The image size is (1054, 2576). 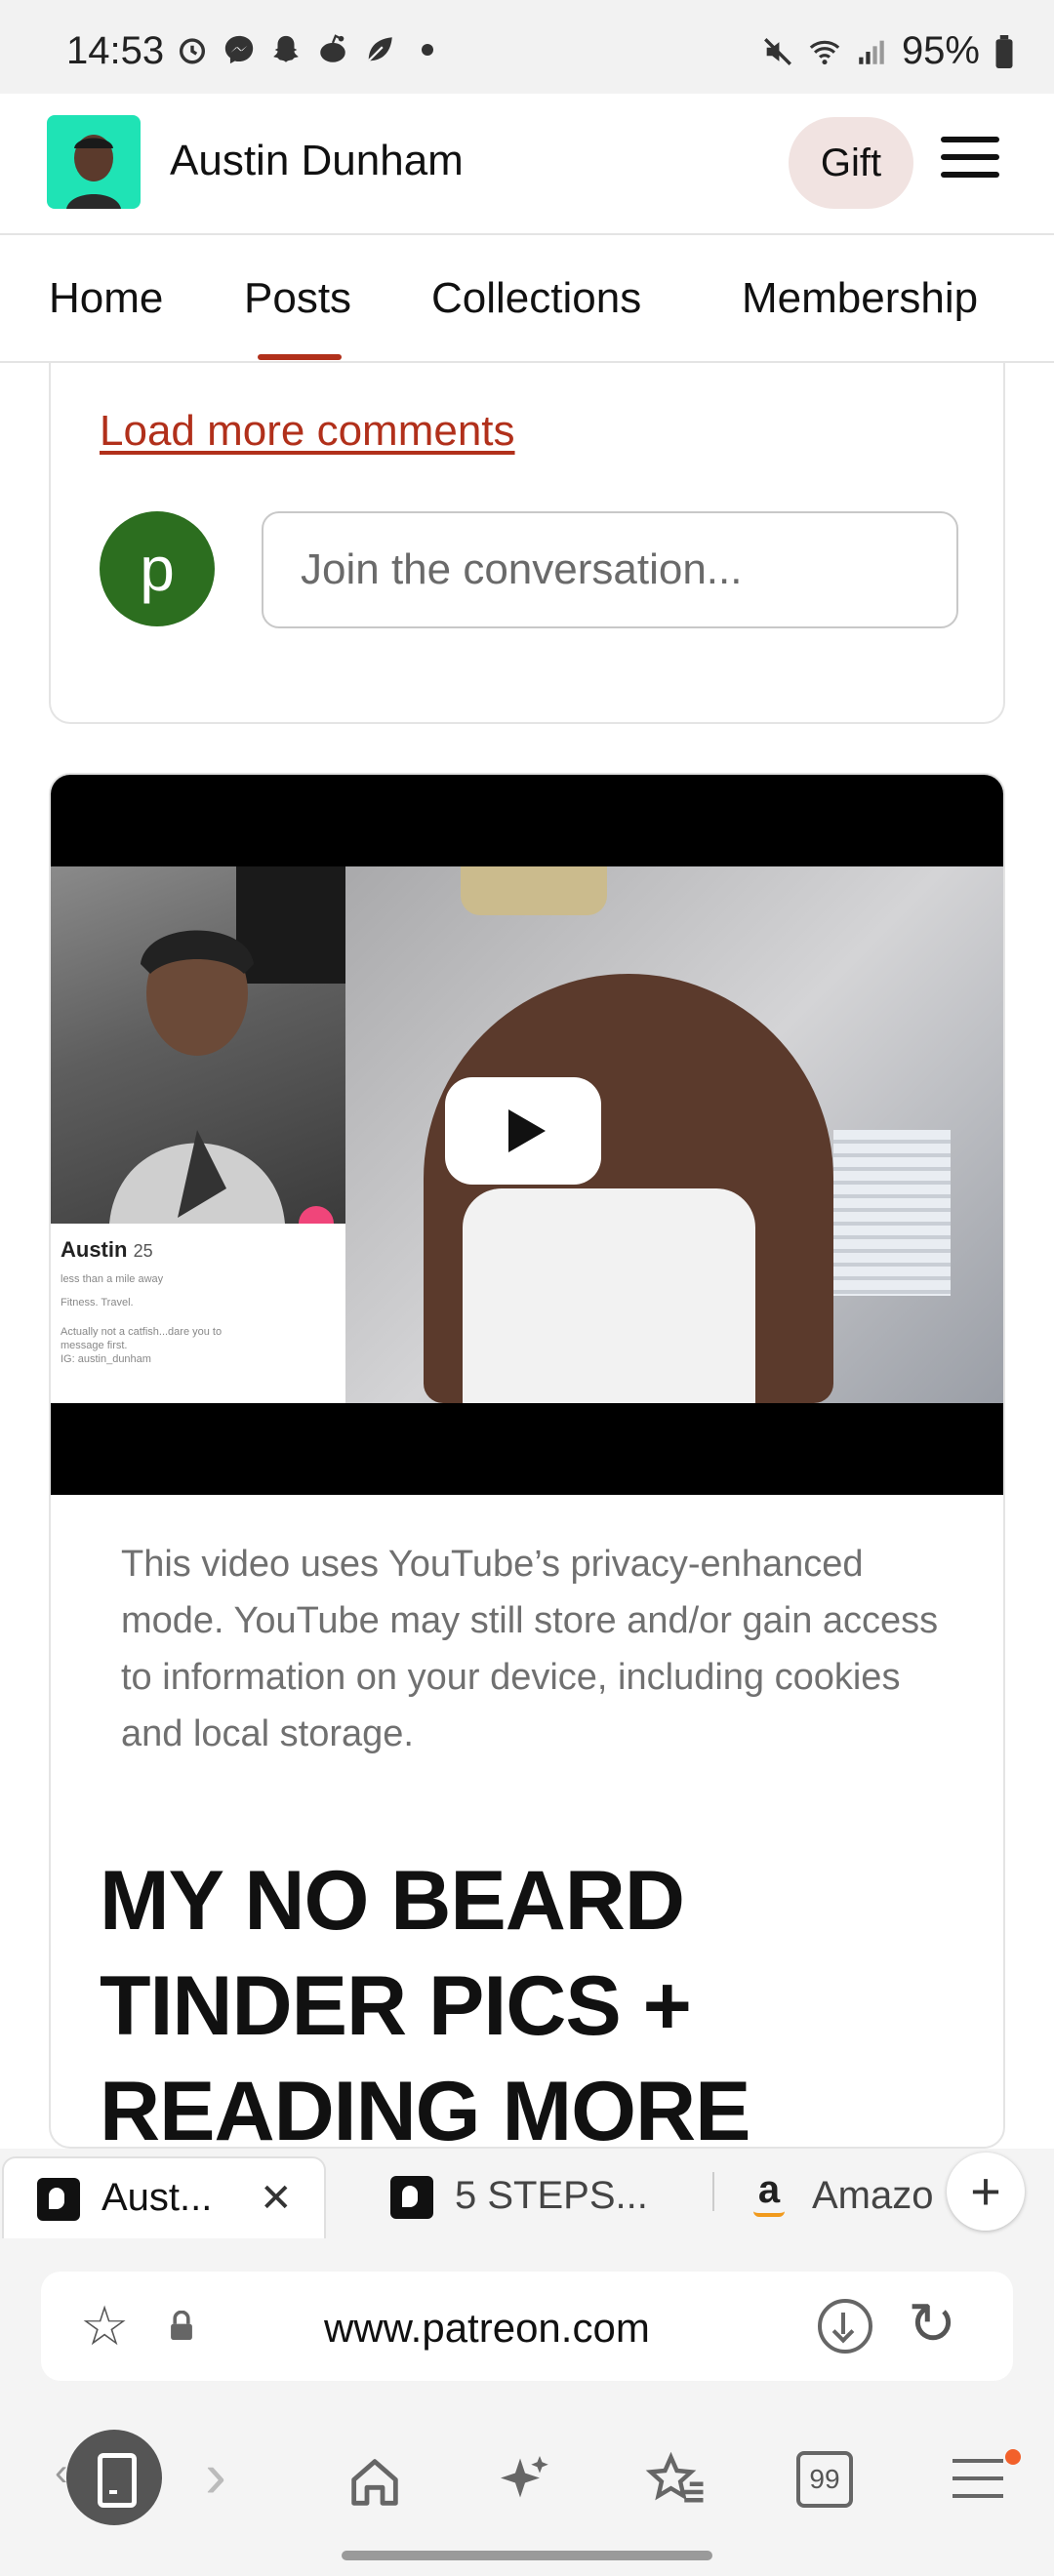 I want to click on window-blinds, so click(x=892, y=1213).